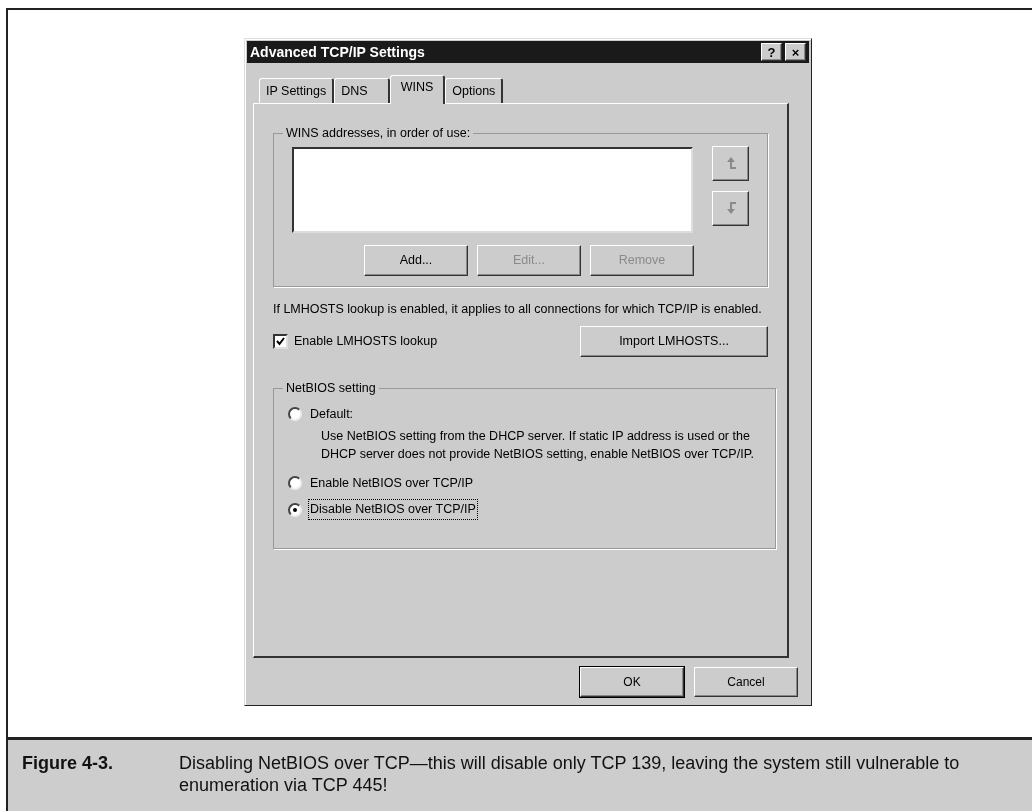  I want to click on ok-button: OK, so click(632, 682).